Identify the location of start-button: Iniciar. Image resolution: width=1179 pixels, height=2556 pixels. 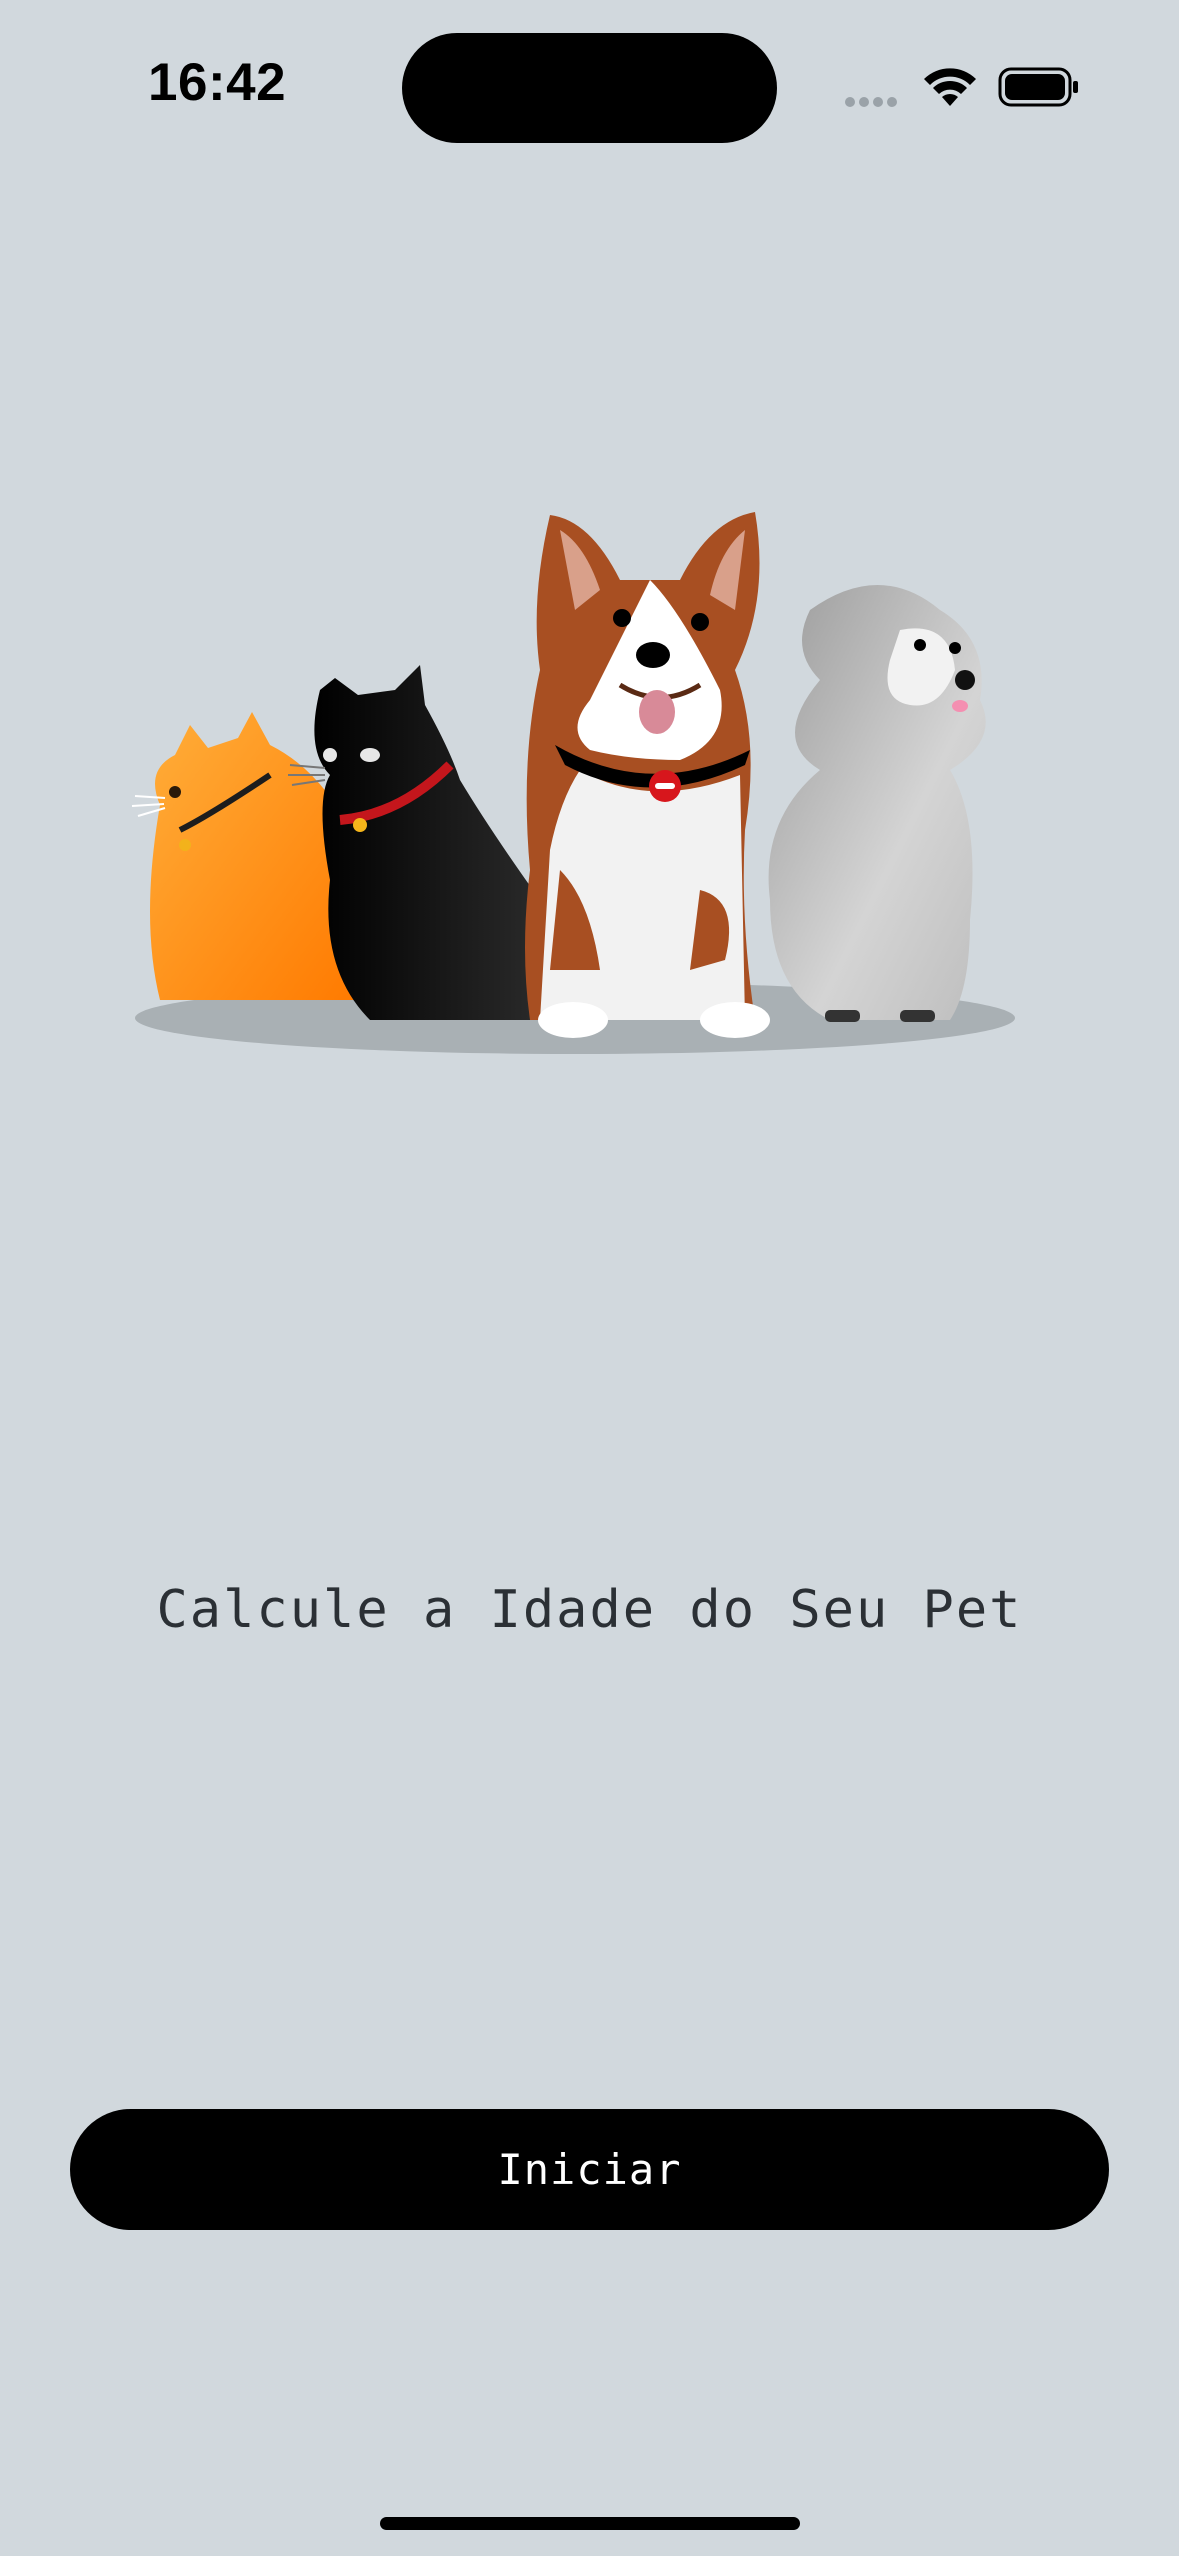
(589, 2169).